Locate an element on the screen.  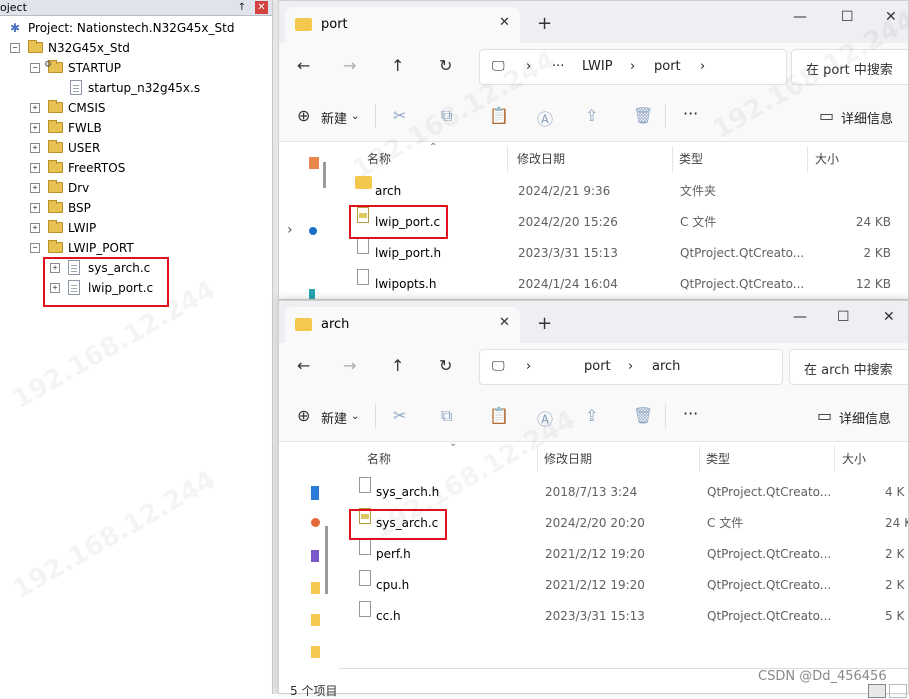
tree-item-target: − N32G45x_Std is located at coordinates (136, 48).